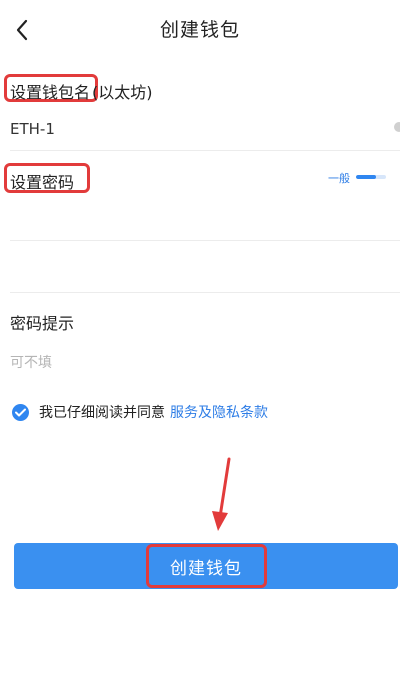 The height and width of the screenshot is (689, 400). Describe the element at coordinates (31, 362) in the screenshot. I see `password-hint-input: 可不填` at that location.